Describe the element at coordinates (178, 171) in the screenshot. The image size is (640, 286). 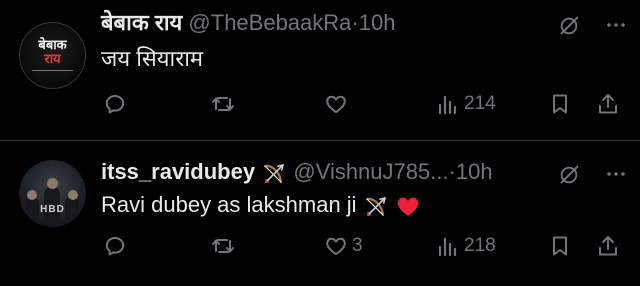
I see `display-name: itss_ravidubey` at that location.